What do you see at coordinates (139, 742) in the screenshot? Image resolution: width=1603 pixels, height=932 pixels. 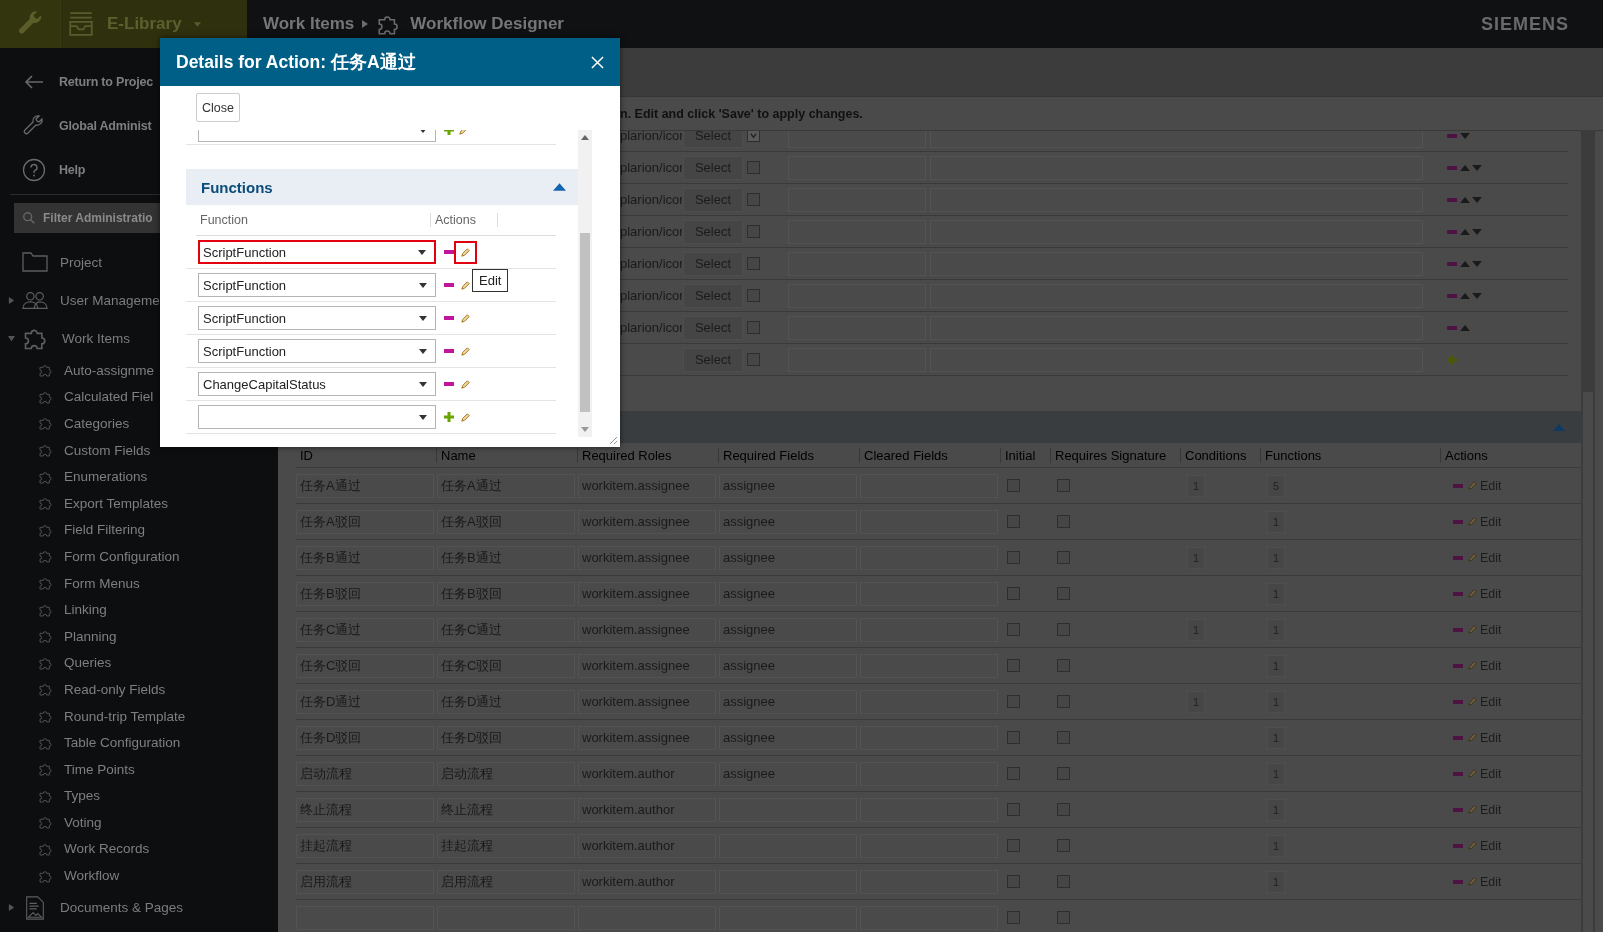 I see `tree-item: Table Configuration` at bounding box center [139, 742].